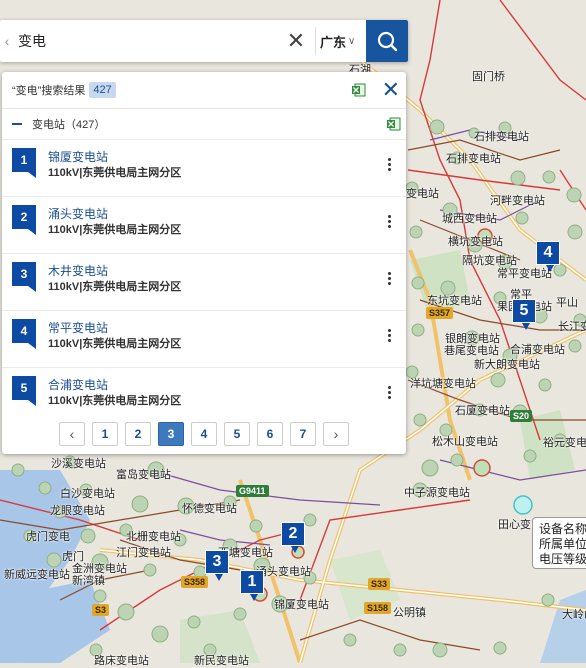  Describe the element at coordinates (574, 615) in the screenshot. I see `map-label: 大岭山` at that location.